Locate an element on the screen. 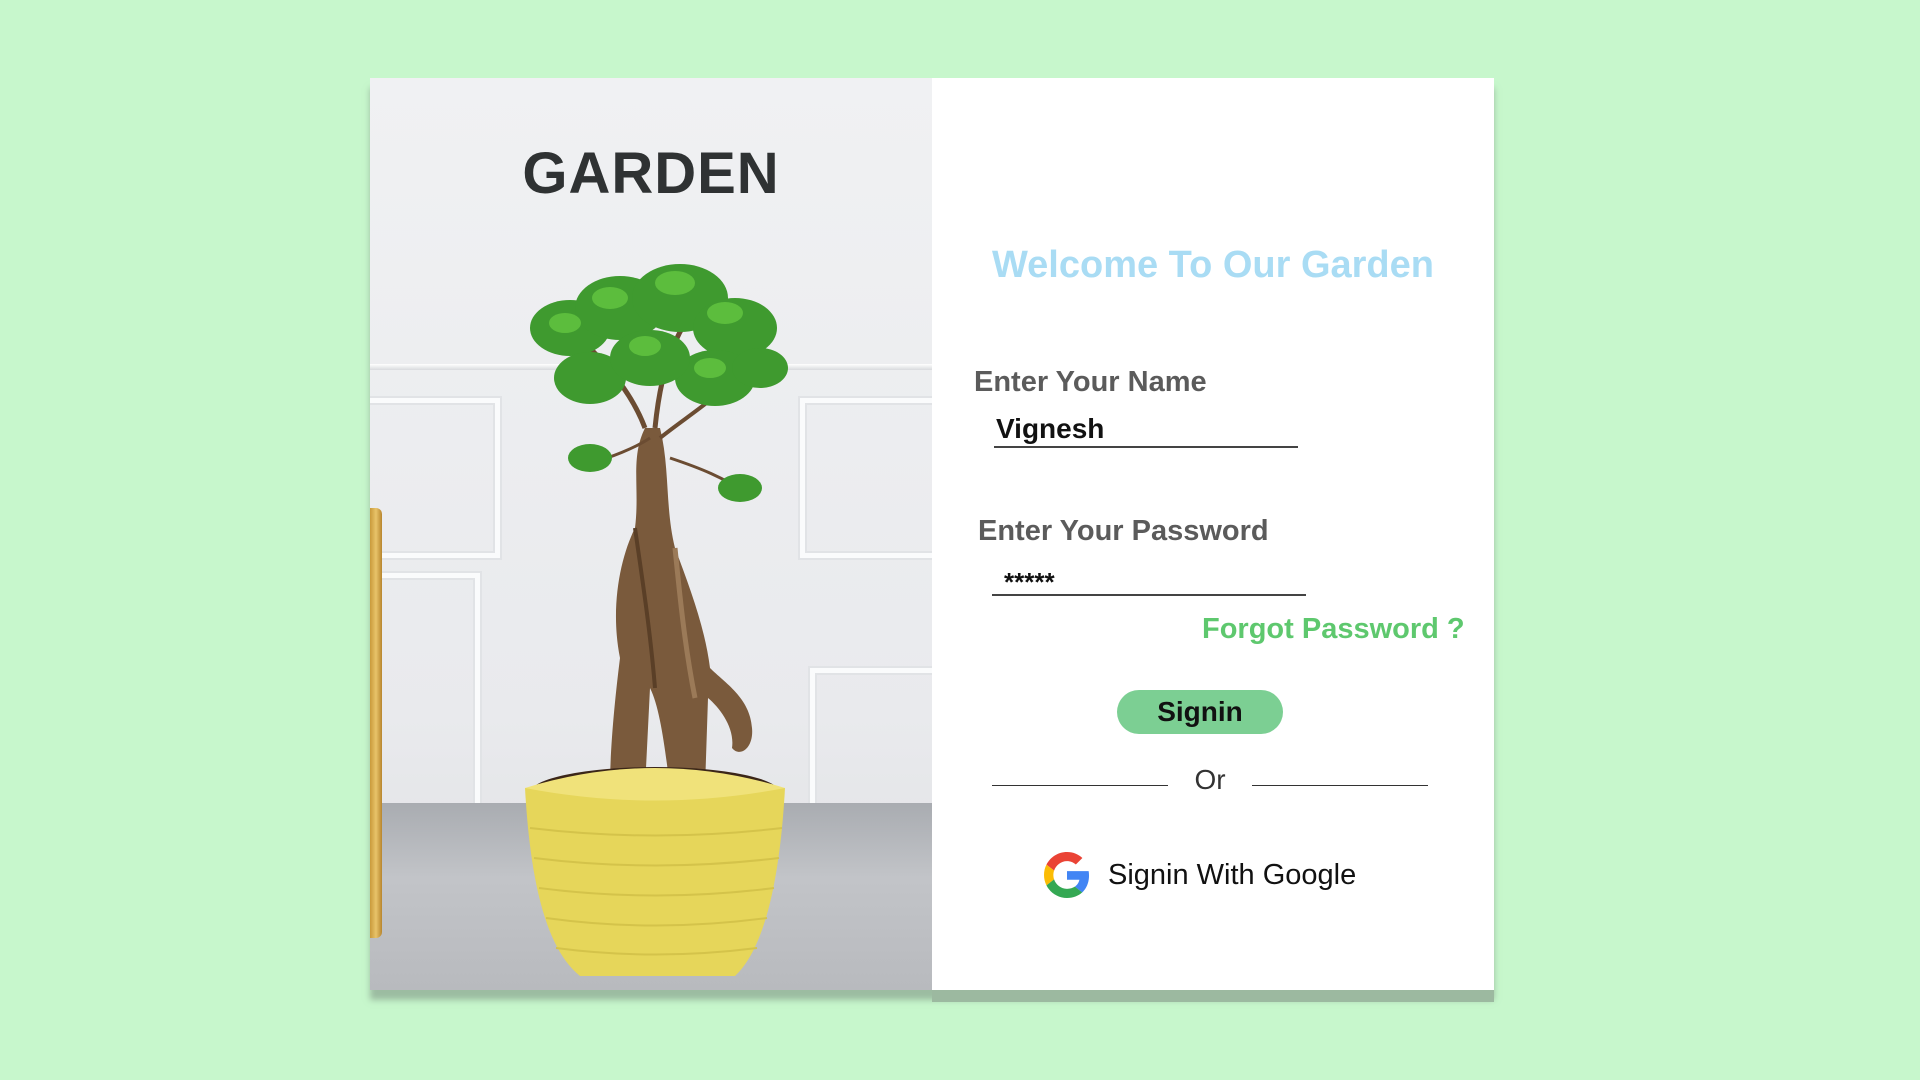  welcome-heading: Welcome To Our Garden is located at coordinates (1212, 265).